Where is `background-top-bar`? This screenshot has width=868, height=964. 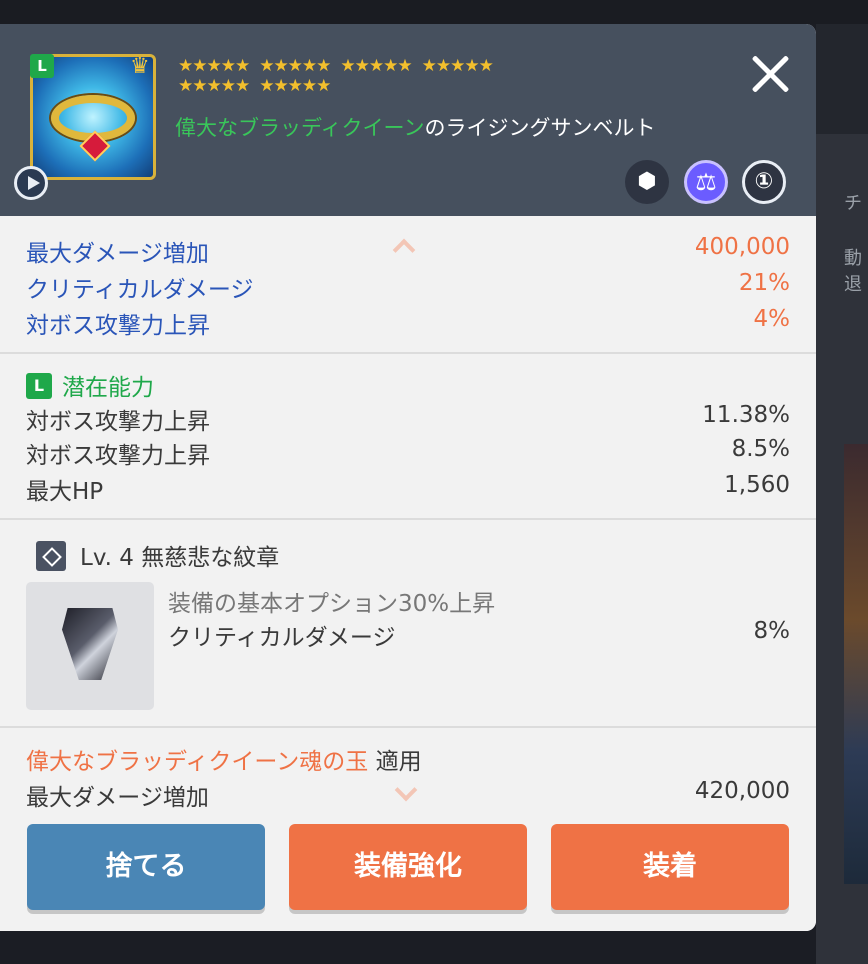
background-top-bar is located at coordinates (434, 12).